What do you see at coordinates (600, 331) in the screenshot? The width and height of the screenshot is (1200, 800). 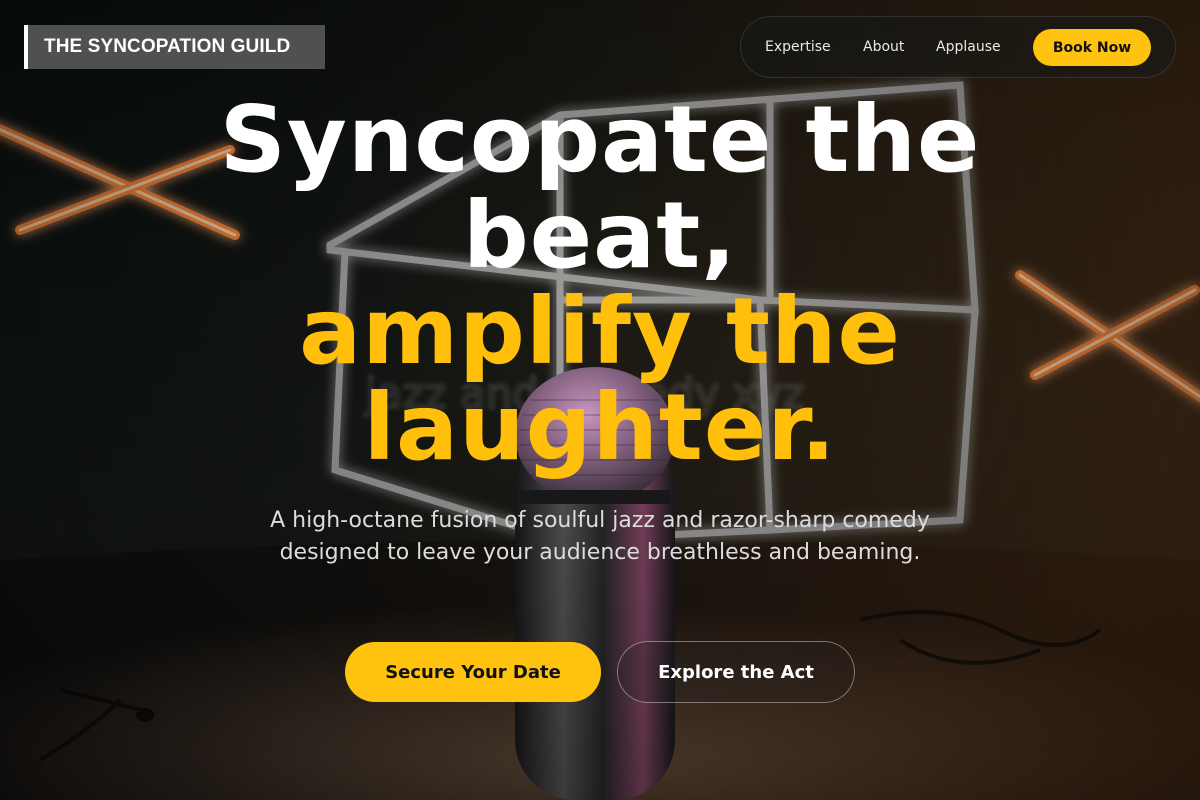 I see `headline-line-3: amplify the` at bounding box center [600, 331].